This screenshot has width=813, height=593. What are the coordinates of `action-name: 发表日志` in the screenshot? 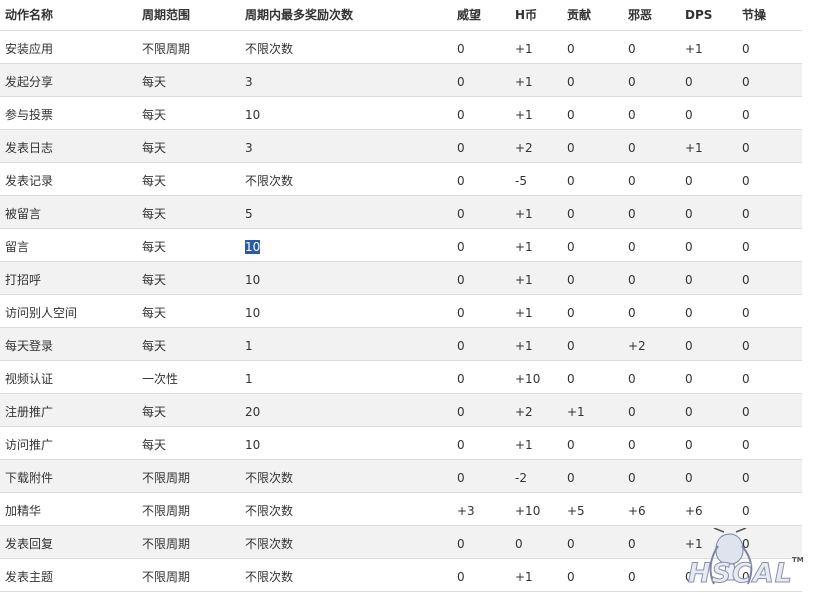 It's located at (29, 147).